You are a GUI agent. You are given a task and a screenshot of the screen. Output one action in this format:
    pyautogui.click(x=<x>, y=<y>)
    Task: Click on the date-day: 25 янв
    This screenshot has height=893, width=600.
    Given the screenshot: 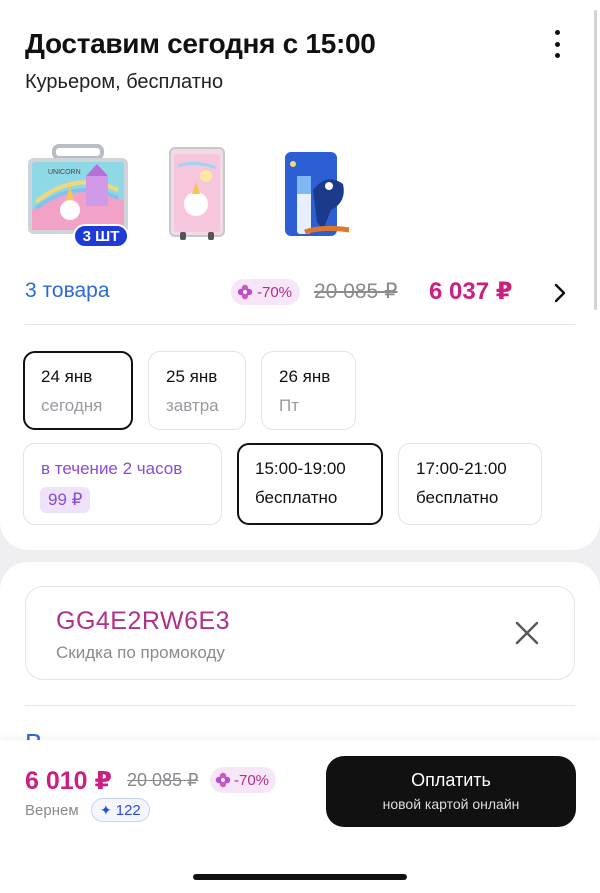 What is the action you would take?
    pyautogui.click(x=192, y=376)
    